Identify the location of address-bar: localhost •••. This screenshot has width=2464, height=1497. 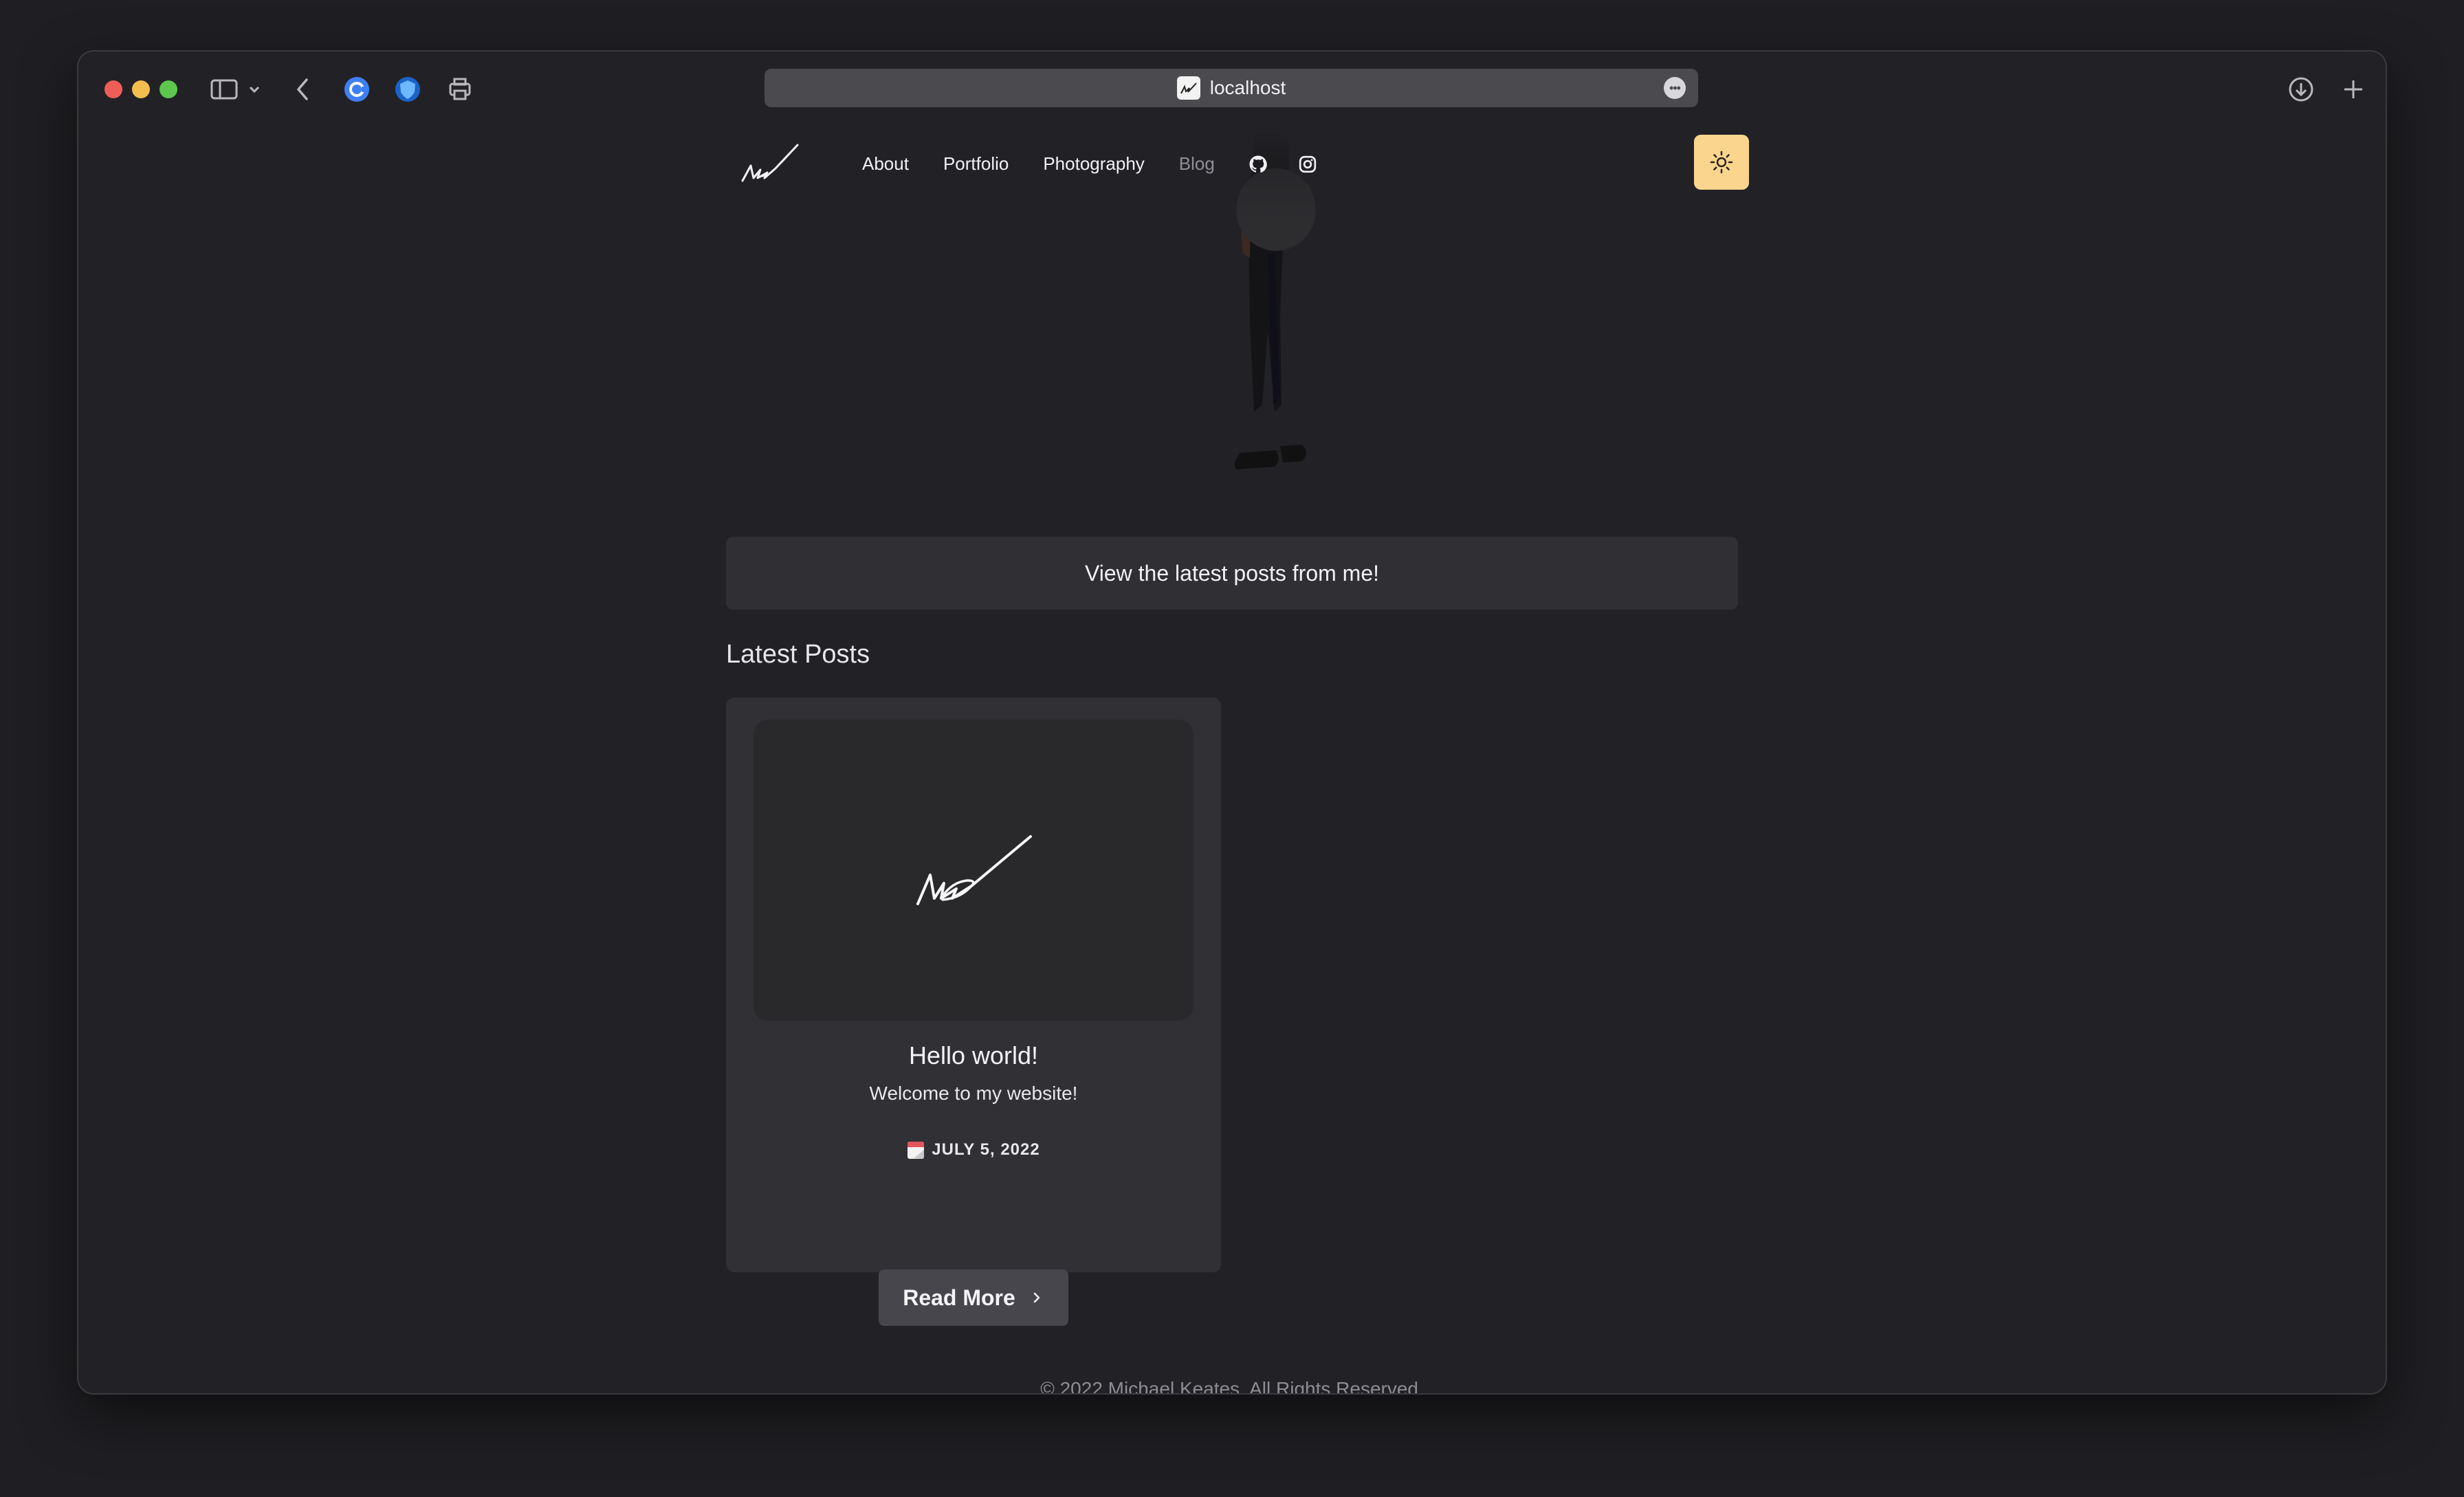
(1231, 88).